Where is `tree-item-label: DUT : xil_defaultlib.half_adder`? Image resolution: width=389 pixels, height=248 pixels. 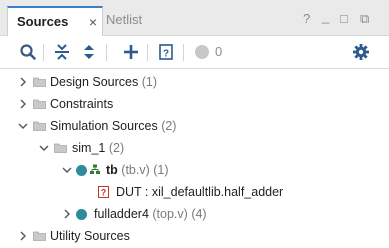
tree-item-label: DUT : xil_defaultlib.half_adder is located at coordinates (200, 192).